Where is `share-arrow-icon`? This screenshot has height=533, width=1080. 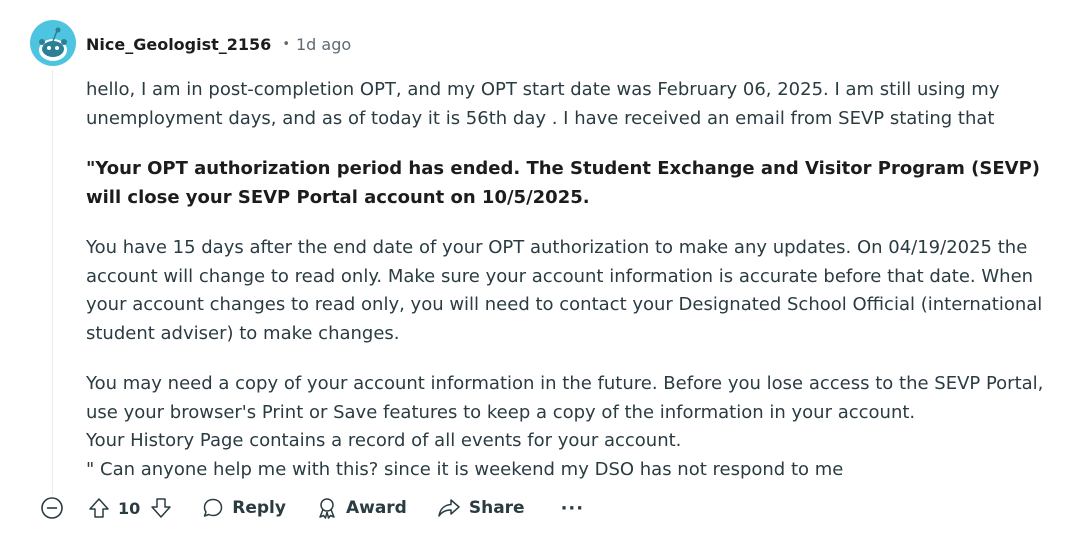 share-arrow-icon is located at coordinates (449, 508).